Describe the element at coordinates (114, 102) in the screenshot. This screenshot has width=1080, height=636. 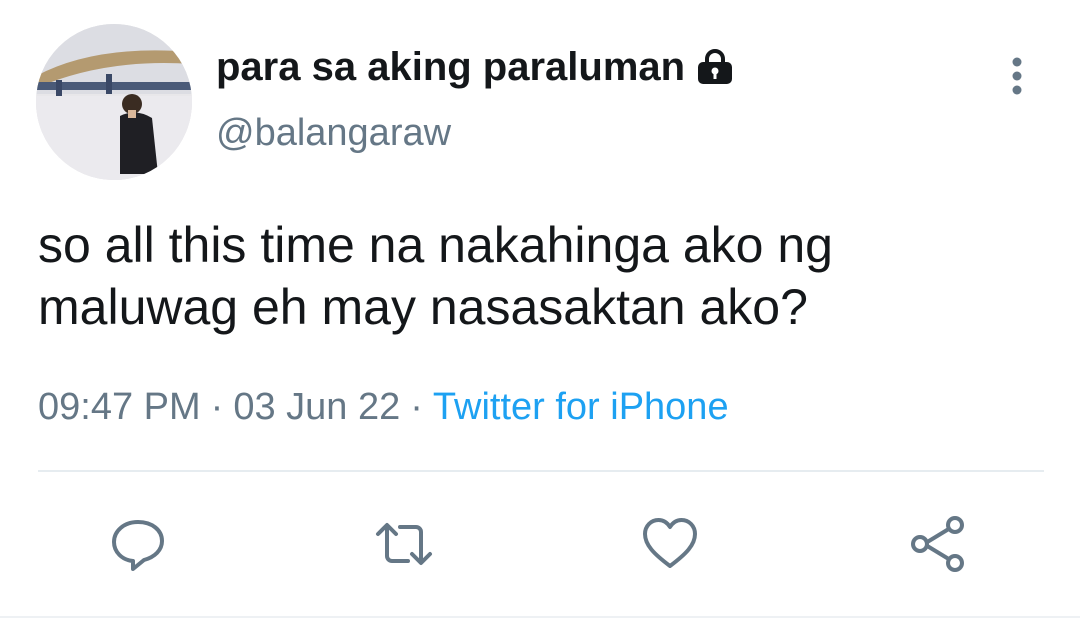
I see `avatar` at that location.